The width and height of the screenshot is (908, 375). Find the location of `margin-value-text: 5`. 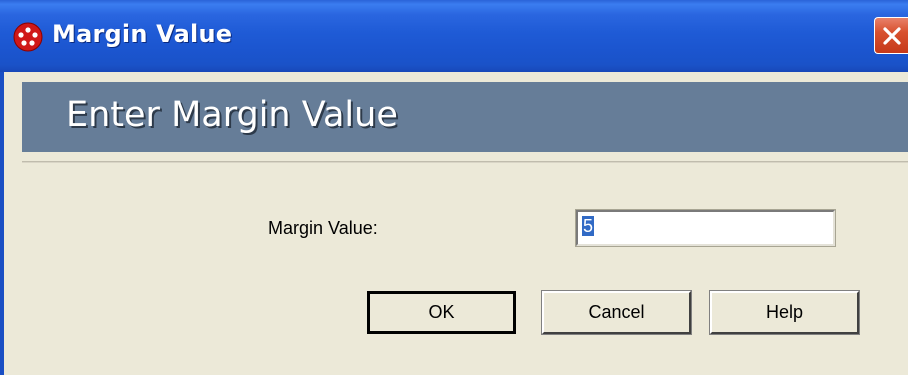

margin-value-text: 5 is located at coordinates (588, 226).